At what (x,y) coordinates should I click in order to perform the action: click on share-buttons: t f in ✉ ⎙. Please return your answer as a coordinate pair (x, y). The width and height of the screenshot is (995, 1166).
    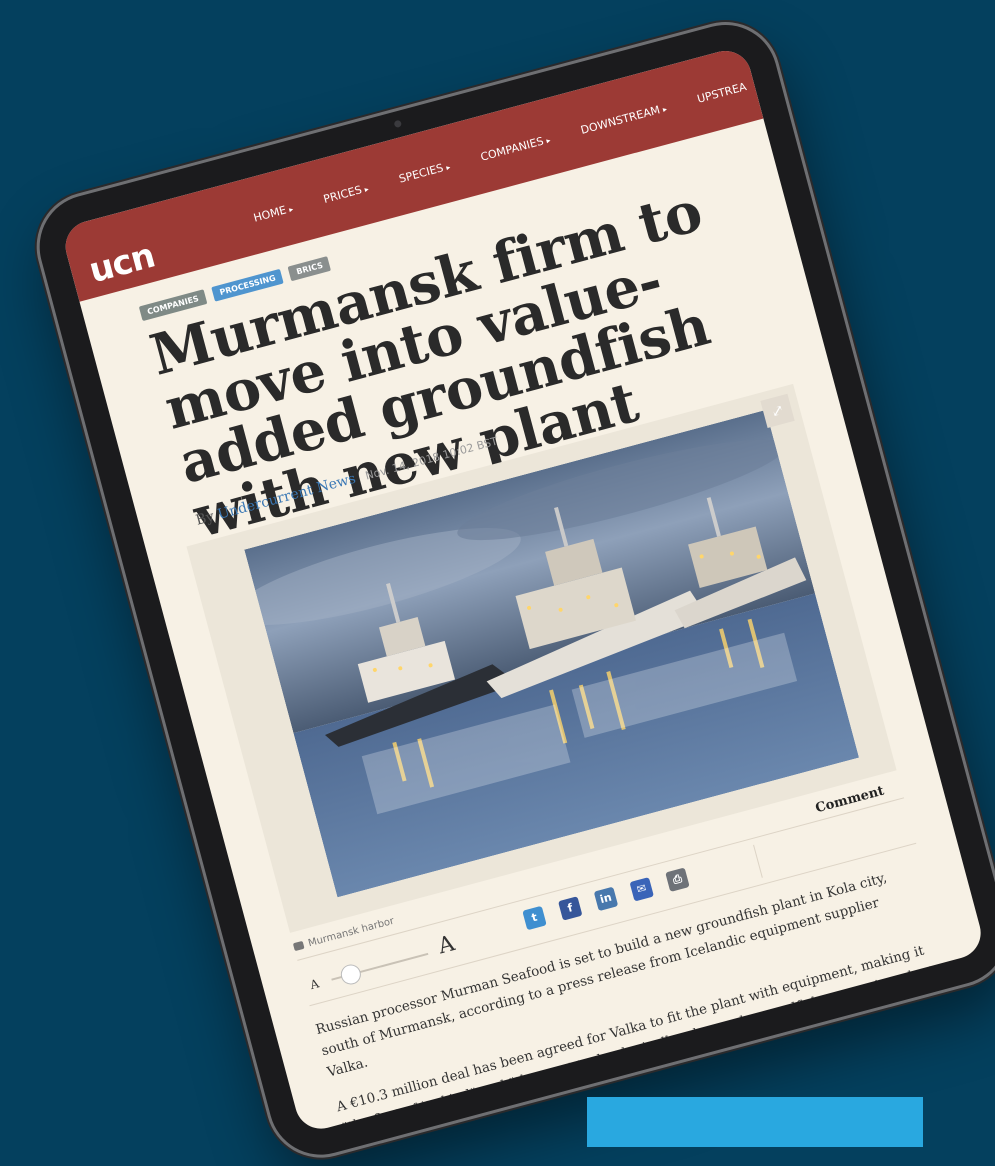
    Looking at the image, I should click on (606, 899).